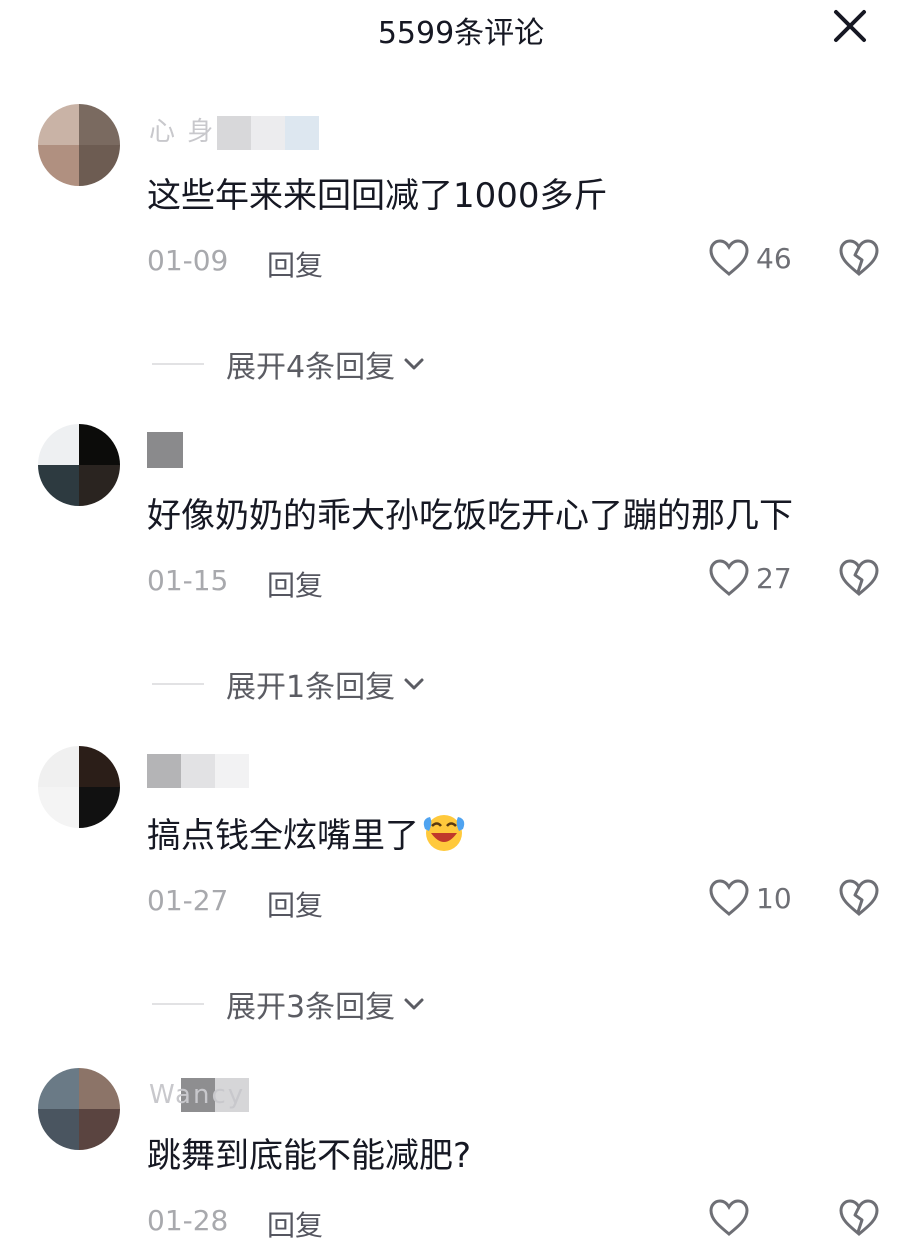 The width and height of the screenshot is (922, 1244). I want to click on like-button: 10, so click(750, 898).